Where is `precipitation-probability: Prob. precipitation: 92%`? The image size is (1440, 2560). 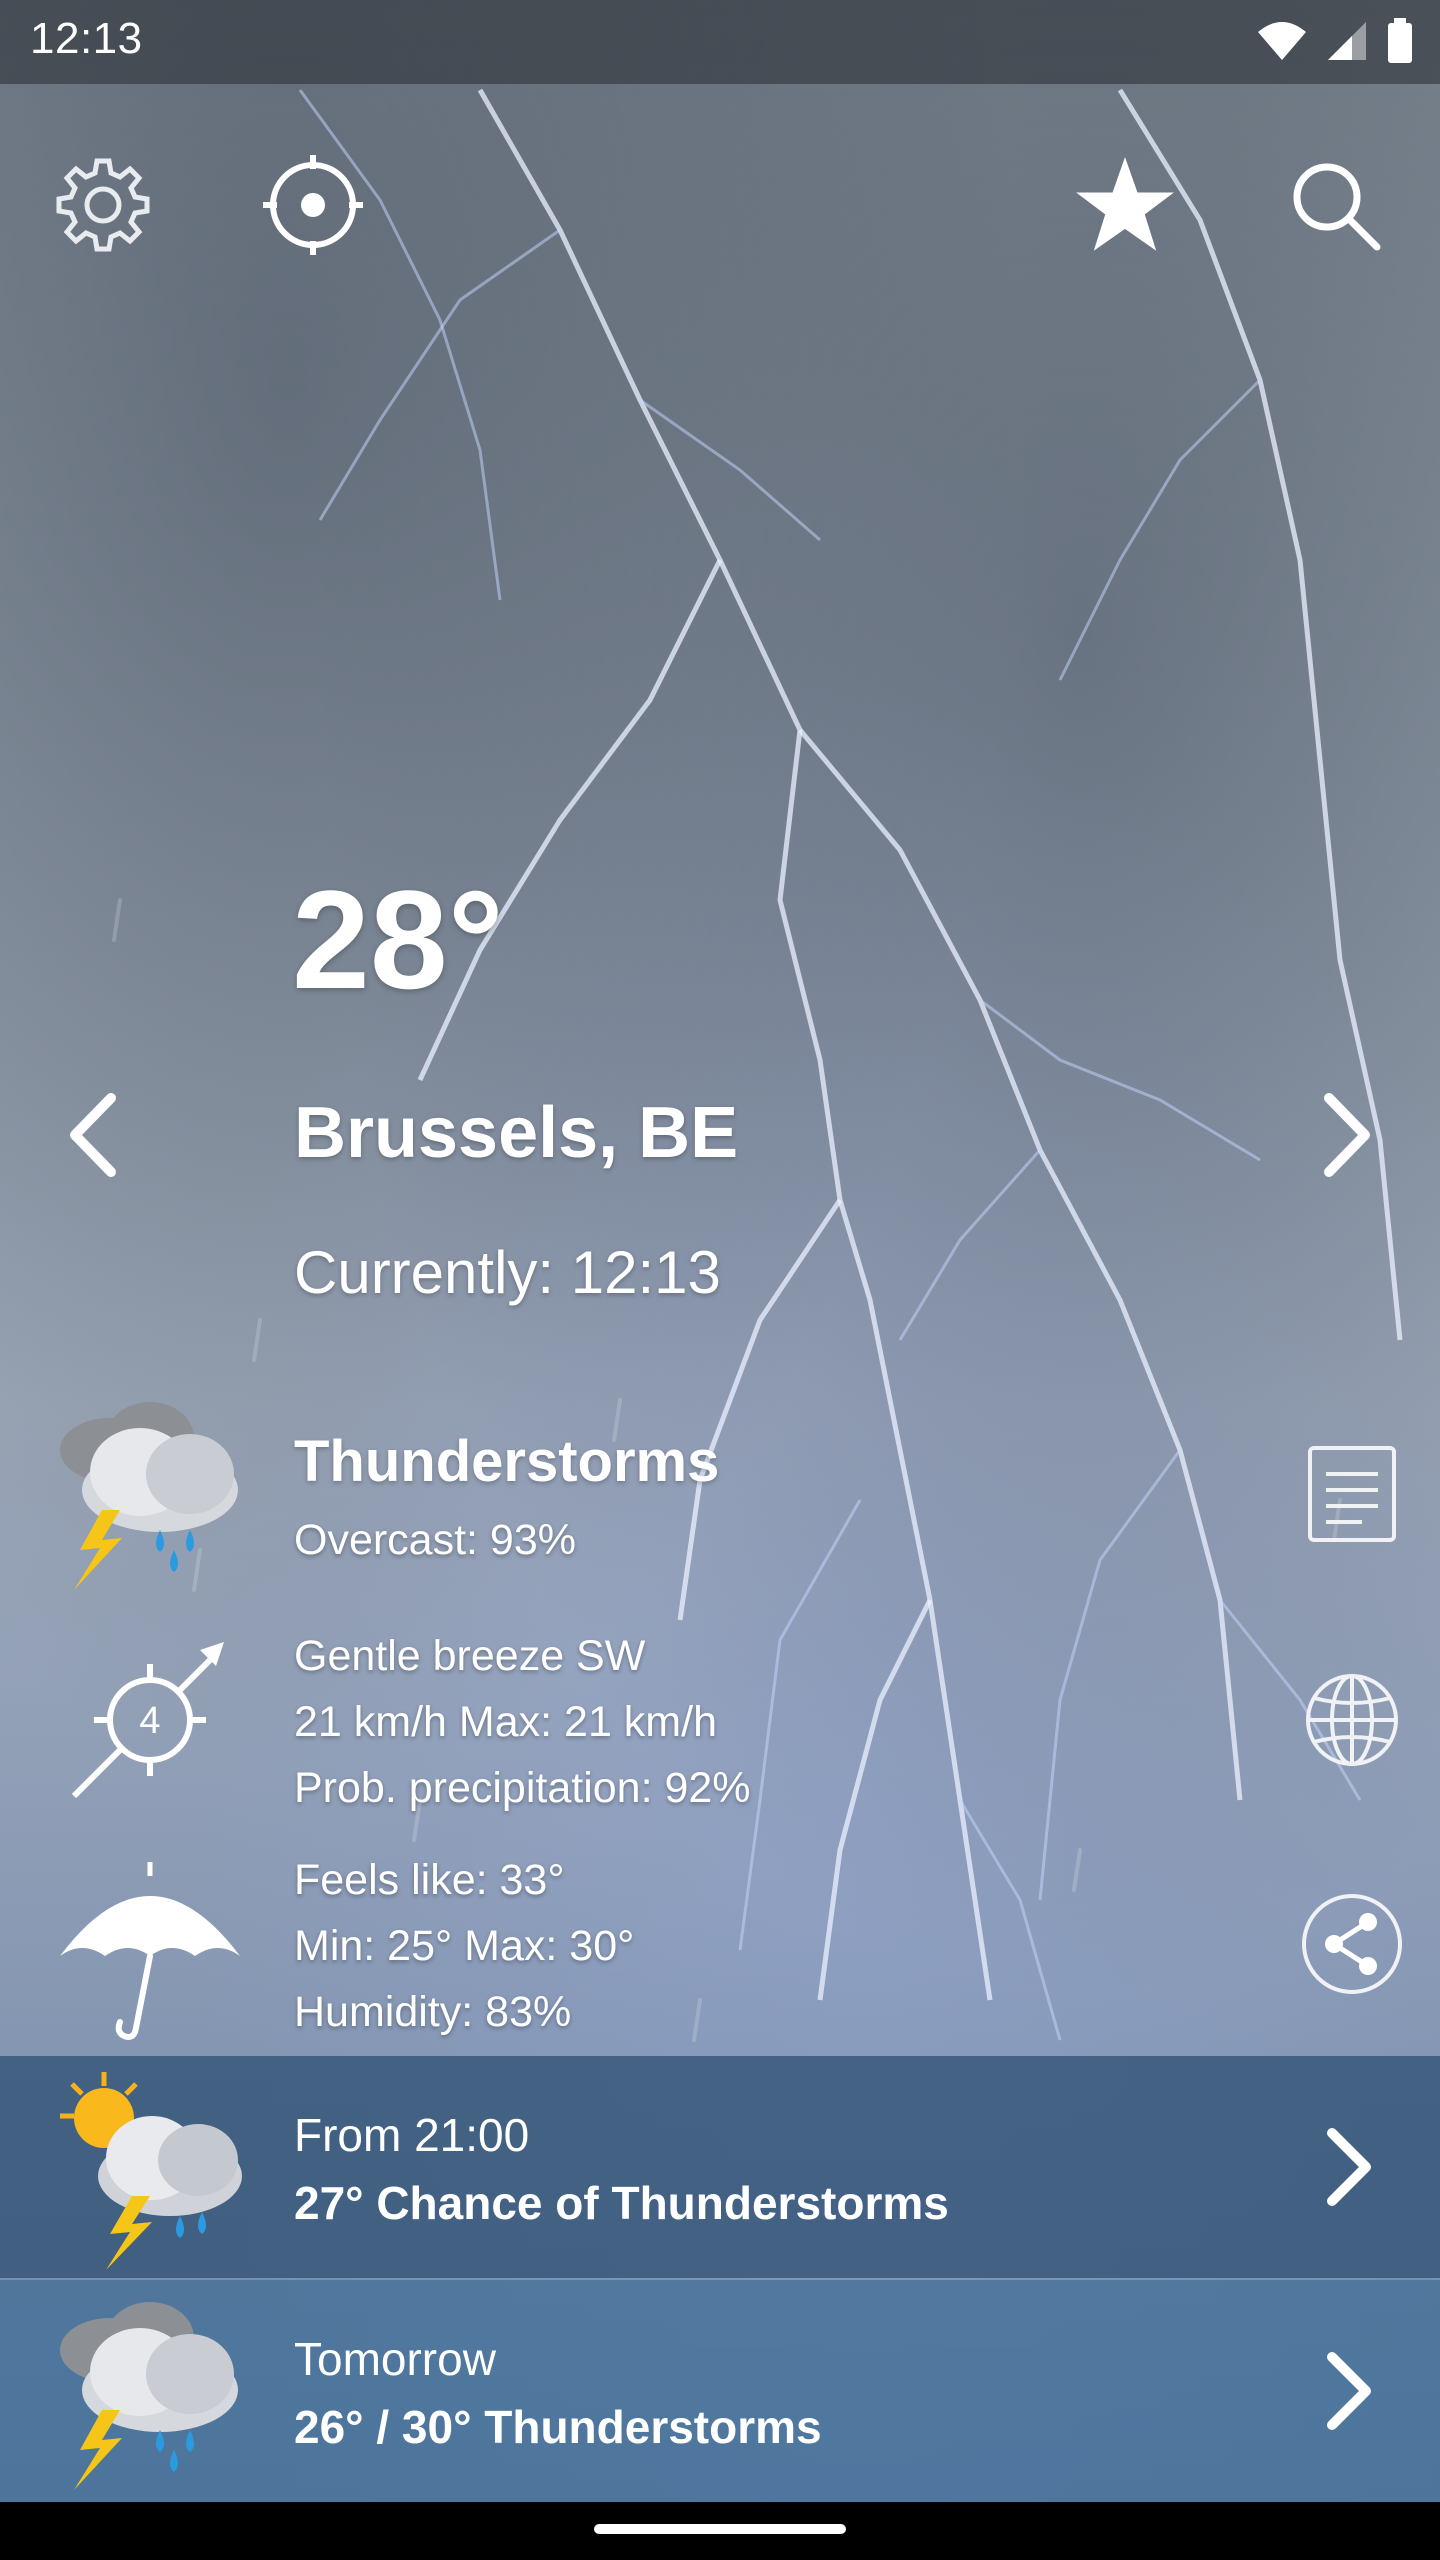
precipitation-probability: Prob. precipitation: 92% is located at coordinates (522, 1788).